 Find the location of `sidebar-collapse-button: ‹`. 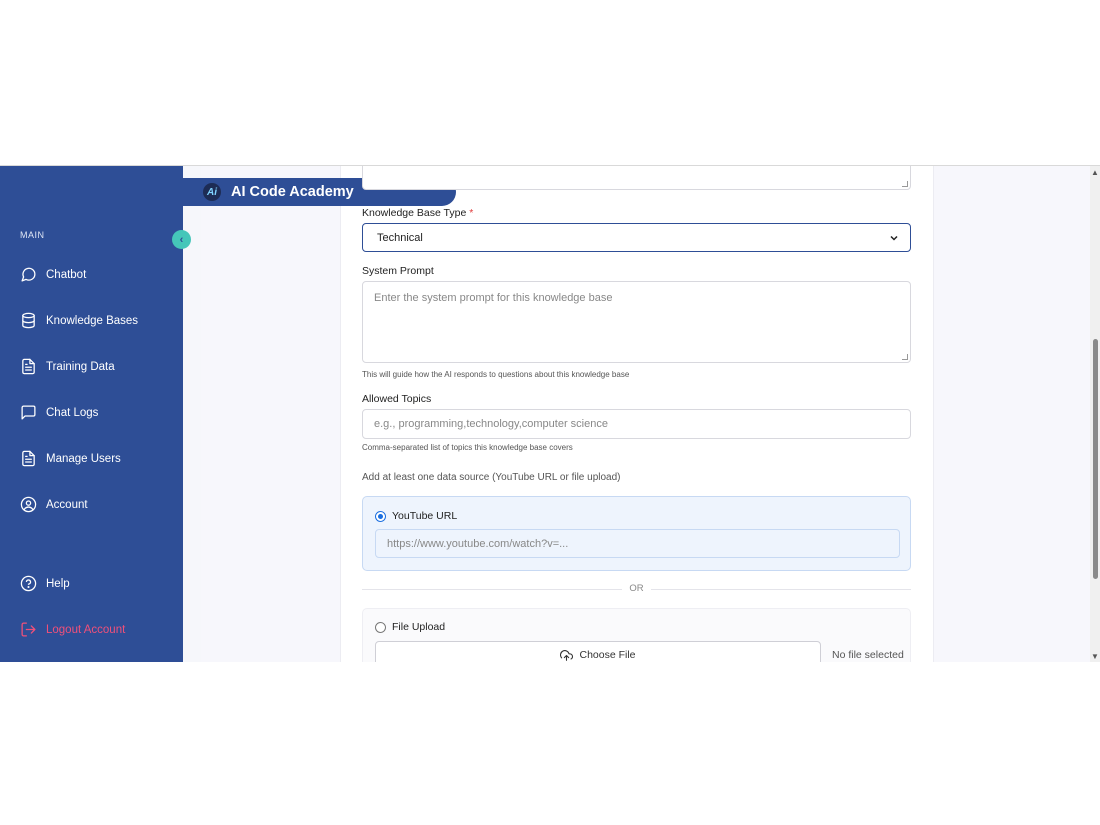

sidebar-collapse-button: ‹ is located at coordinates (181, 239).